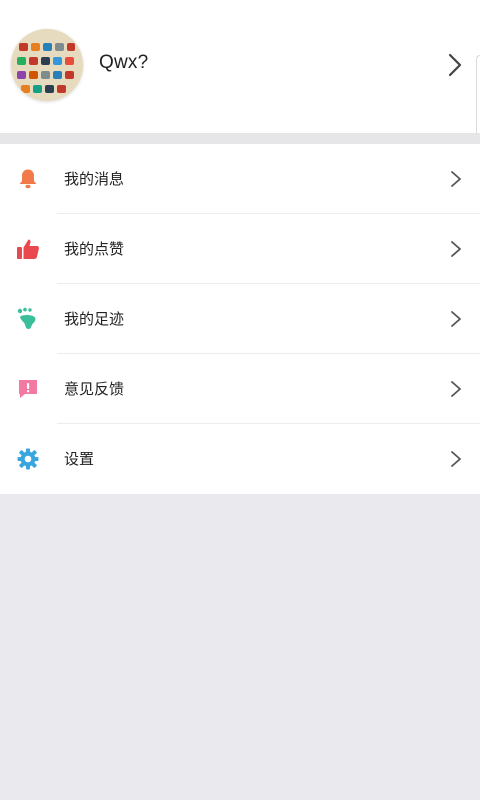 The height and width of the screenshot is (800, 480). I want to click on menu-item-footprints: 我的足迹, so click(240, 319).